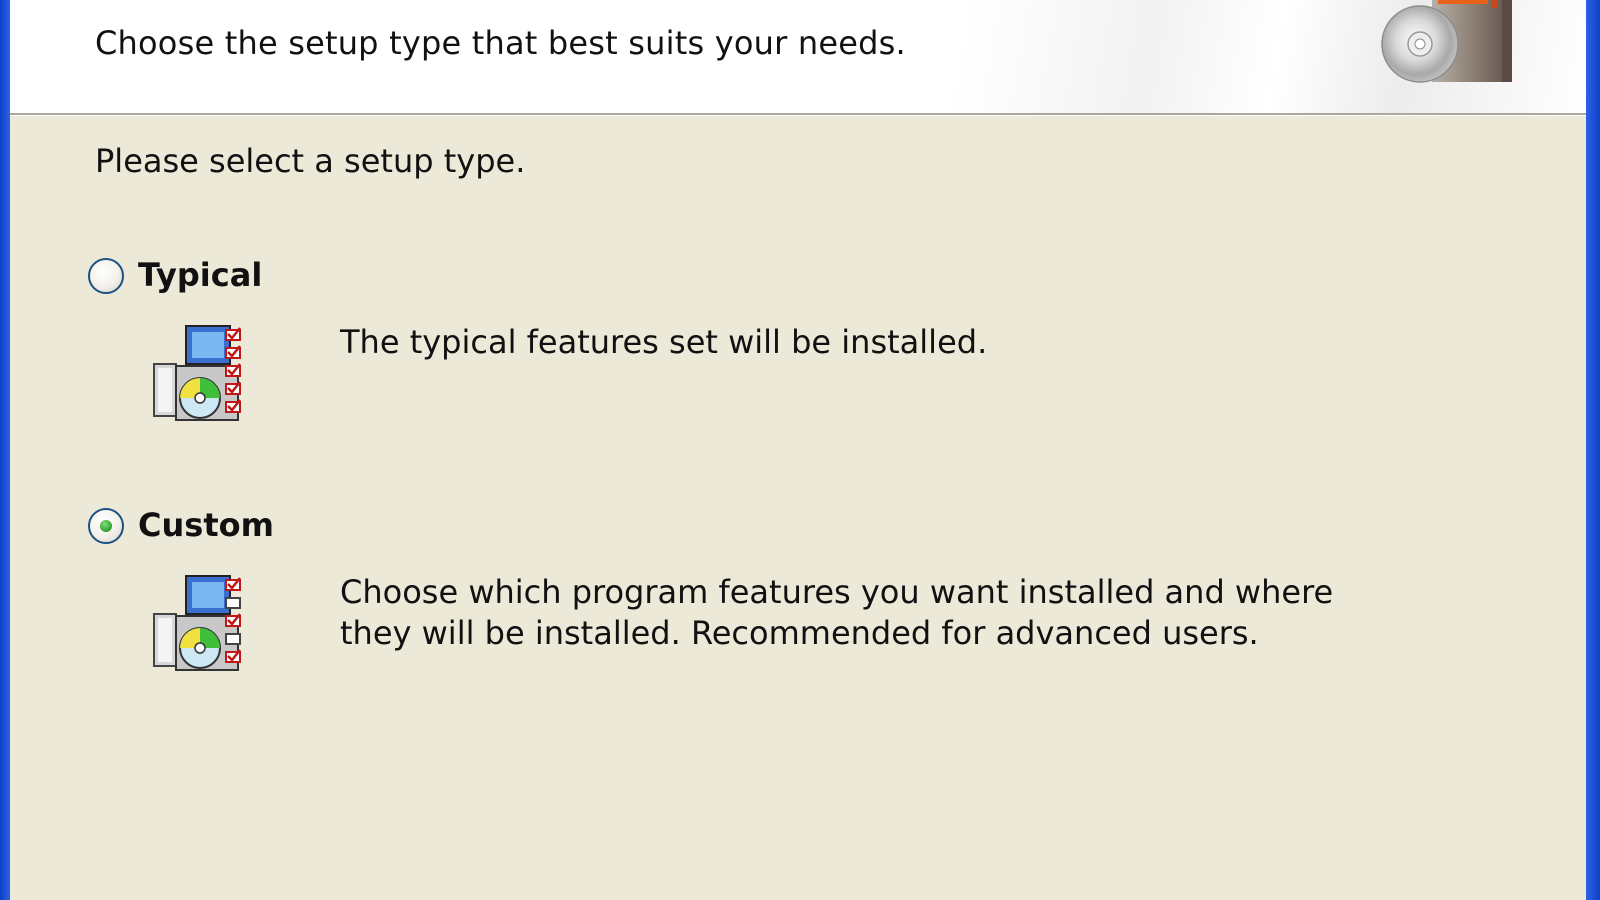 The width and height of the screenshot is (1600, 900). What do you see at coordinates (1446, 41) in the screenshot?
I see `product-box-cd-icon` at bounding box center [1446, 41].